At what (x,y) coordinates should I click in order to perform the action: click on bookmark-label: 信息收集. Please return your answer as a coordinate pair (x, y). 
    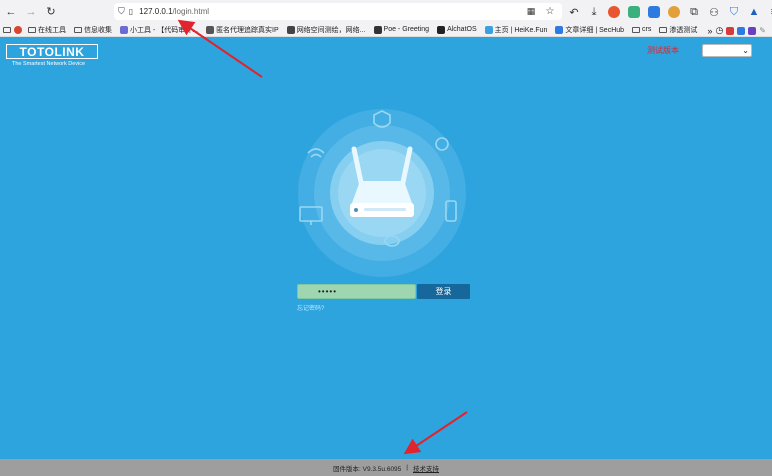
    Looking at the image, I should click on (98, 30).